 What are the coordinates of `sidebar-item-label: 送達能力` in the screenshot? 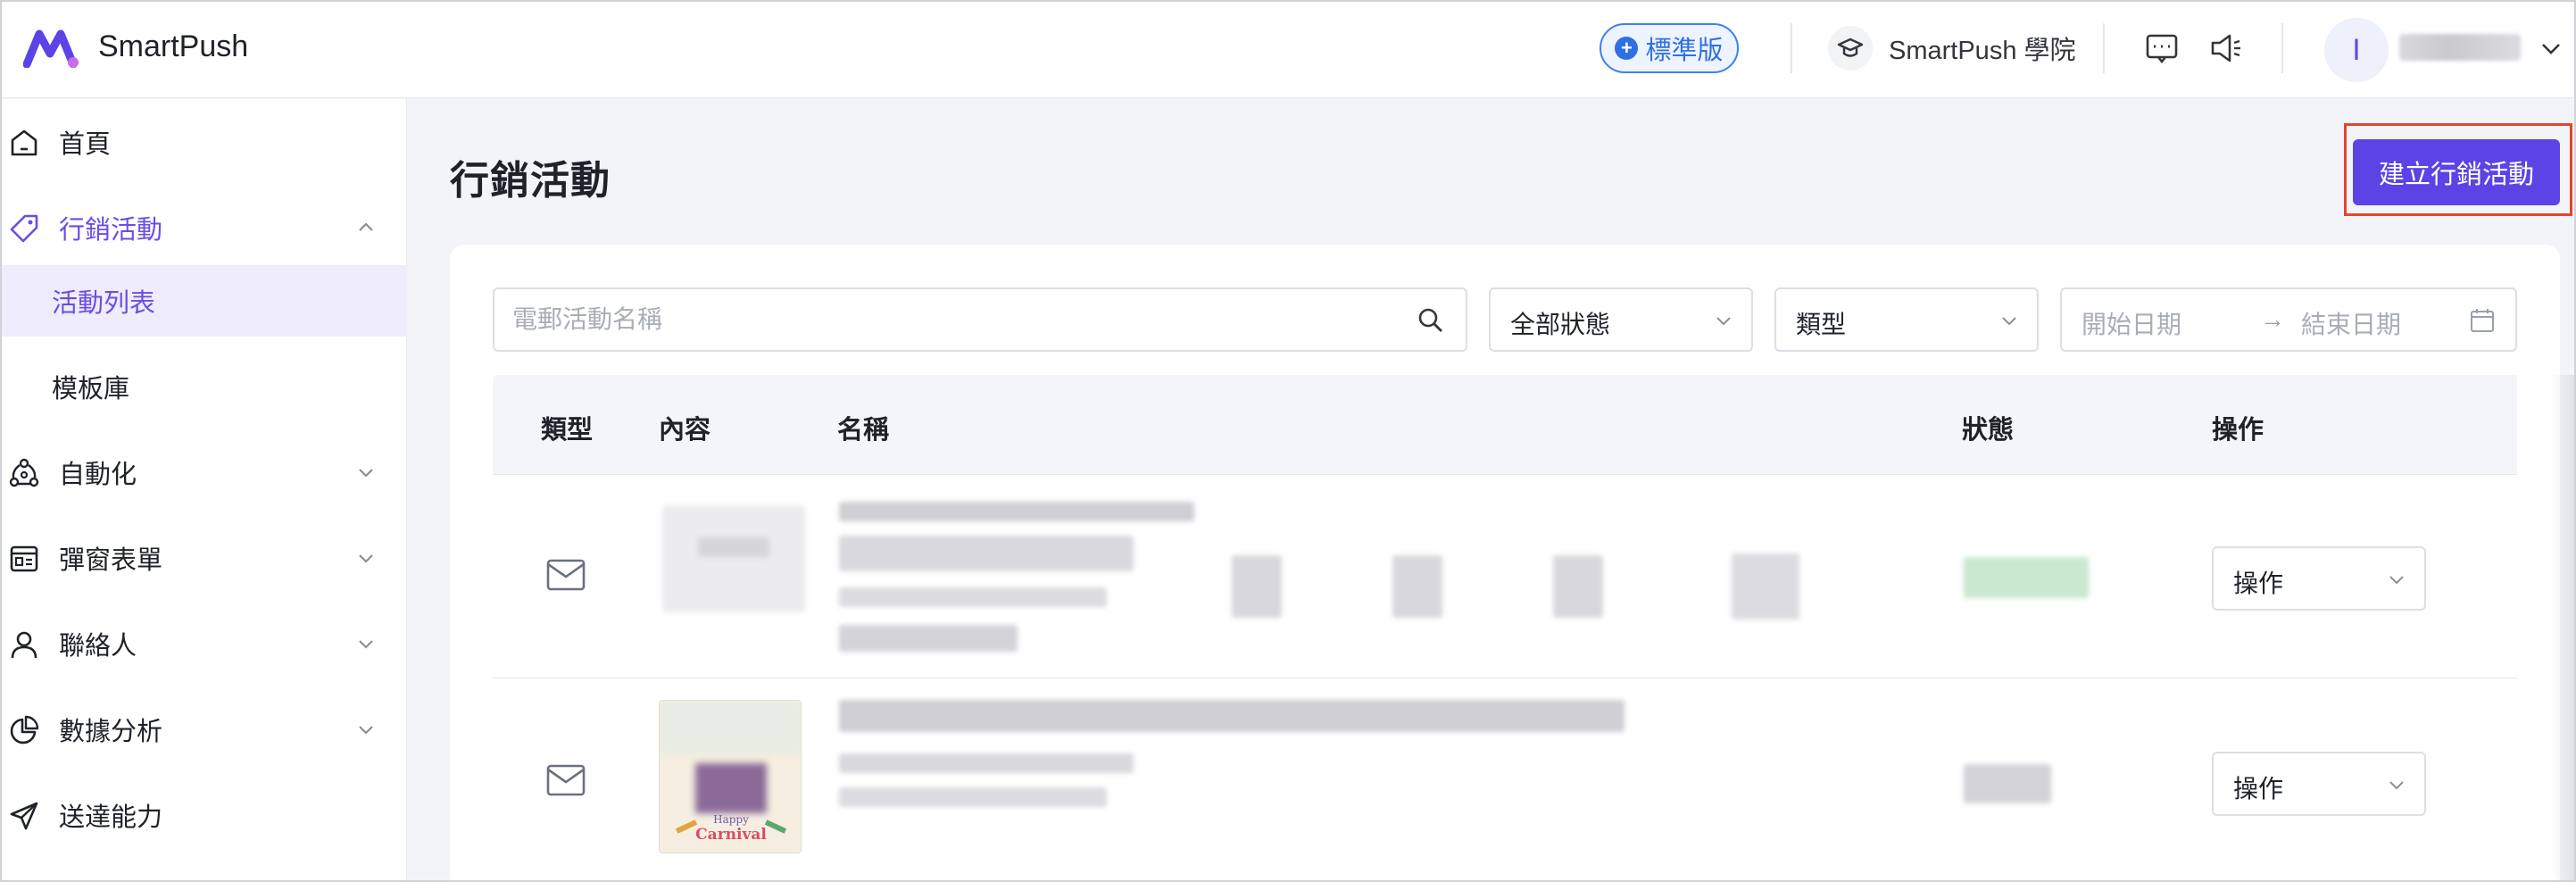 It's located at (111, 817).